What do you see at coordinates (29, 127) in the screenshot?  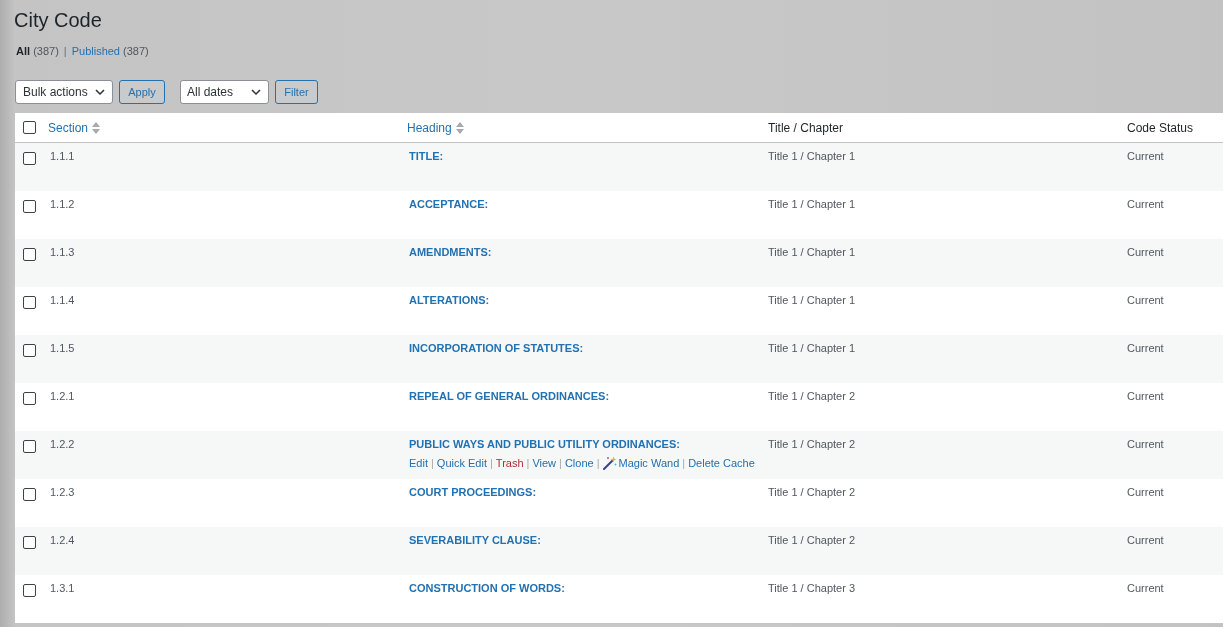 I see `select-all-checkbox` at bounding box center [29, 127].